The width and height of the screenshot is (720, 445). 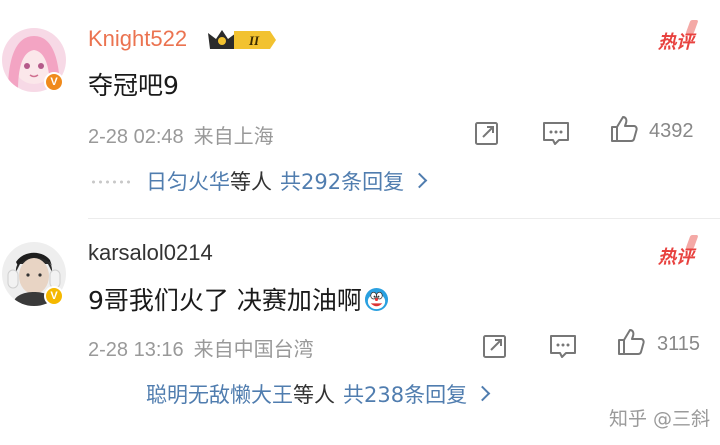 I want to click on timestamp: 2-28 02:48, so click(x=136, y=137).